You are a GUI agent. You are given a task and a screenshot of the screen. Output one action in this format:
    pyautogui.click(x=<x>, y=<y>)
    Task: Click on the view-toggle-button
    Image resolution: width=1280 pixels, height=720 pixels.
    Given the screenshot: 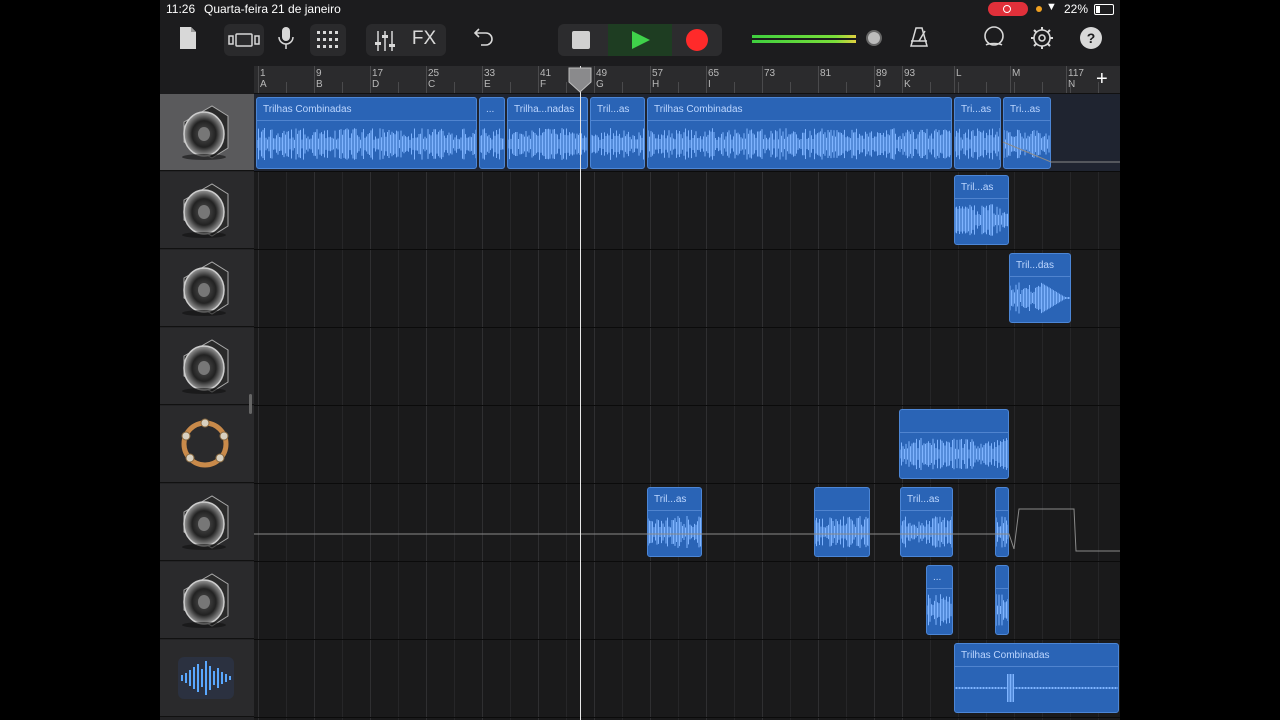 What is the action you would take?
    pyautogui.click(x=244, y=40)
    